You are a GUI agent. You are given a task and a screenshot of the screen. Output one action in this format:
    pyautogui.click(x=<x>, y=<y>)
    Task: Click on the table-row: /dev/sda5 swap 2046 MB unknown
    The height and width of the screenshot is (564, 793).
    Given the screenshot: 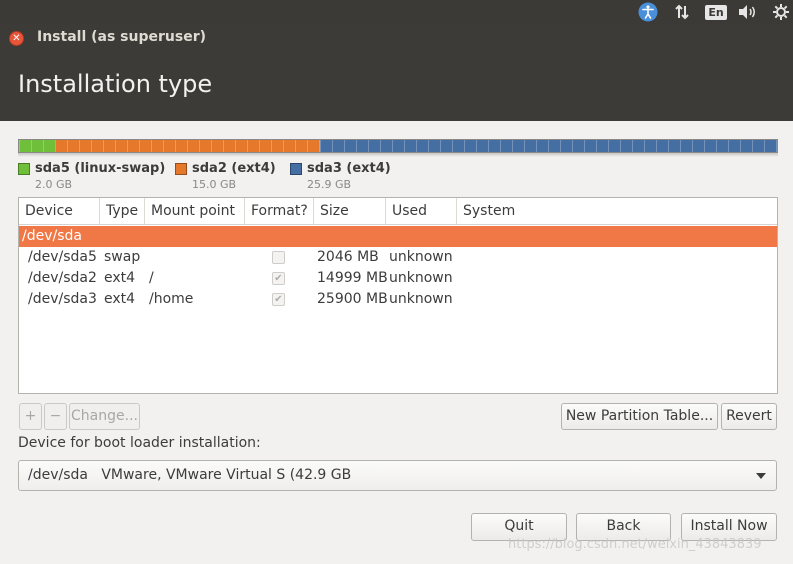 What is the action you would take?
    pyautogui.click(x=398, y=257)
    